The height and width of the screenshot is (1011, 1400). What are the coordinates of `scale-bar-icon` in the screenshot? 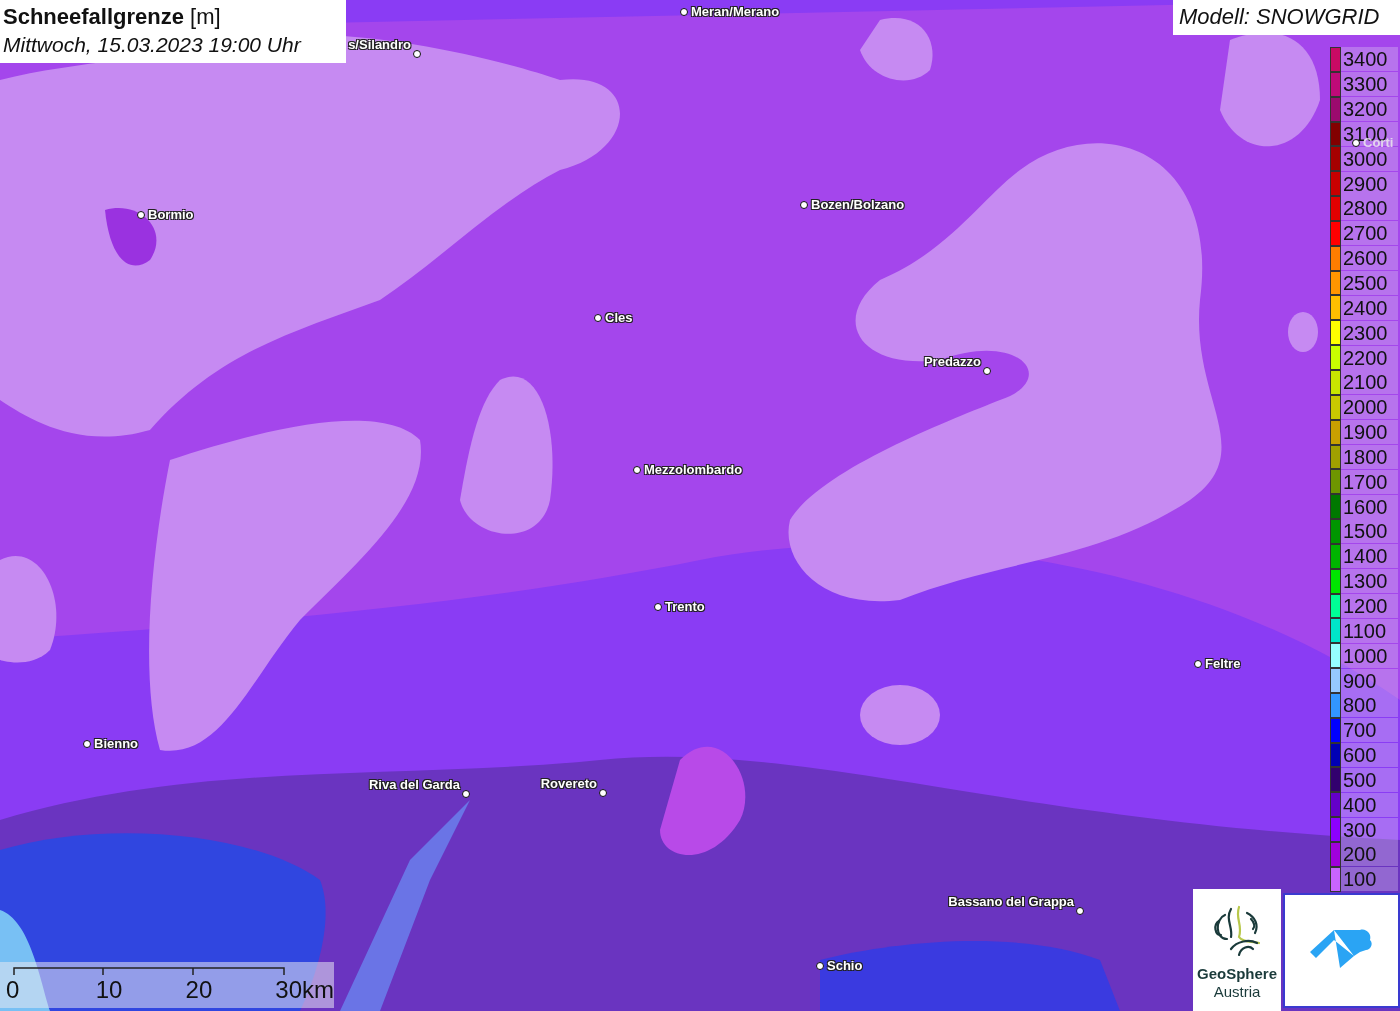 It's located at (149, 971).